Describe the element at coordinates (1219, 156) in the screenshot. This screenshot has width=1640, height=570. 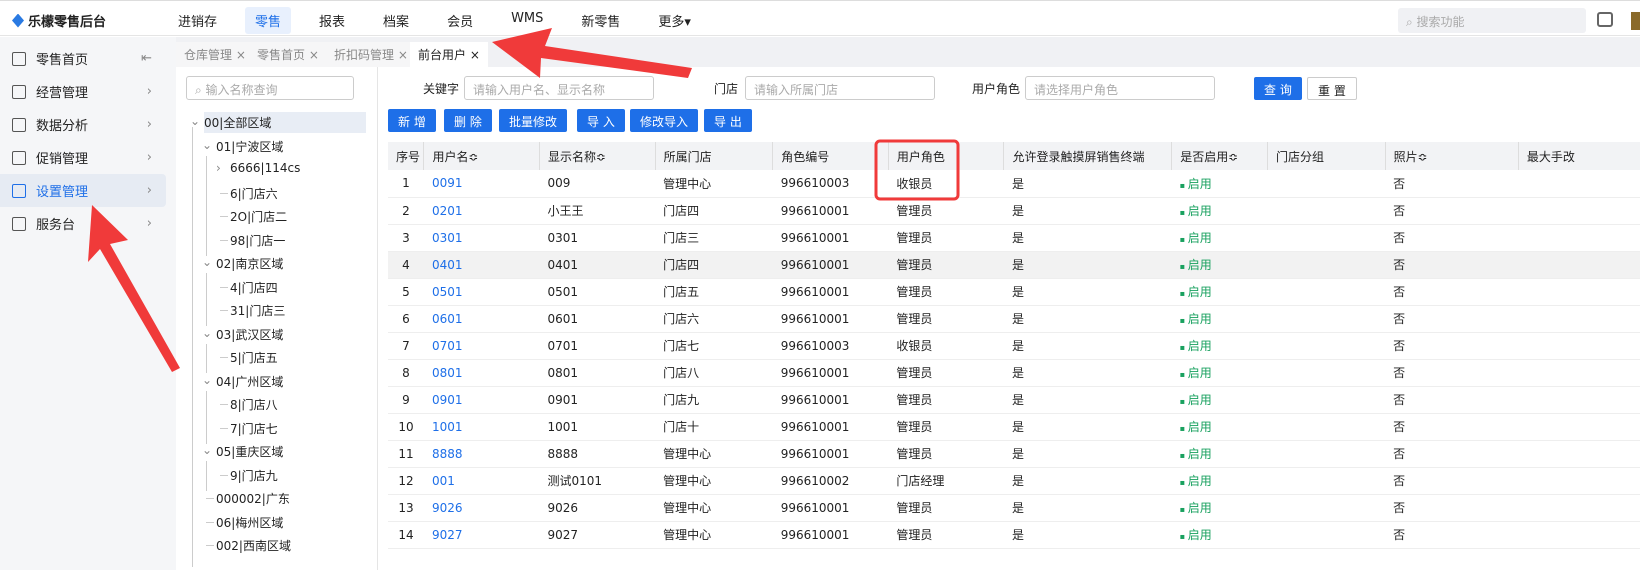
I see `column-header: 是否启用≎` at that location.